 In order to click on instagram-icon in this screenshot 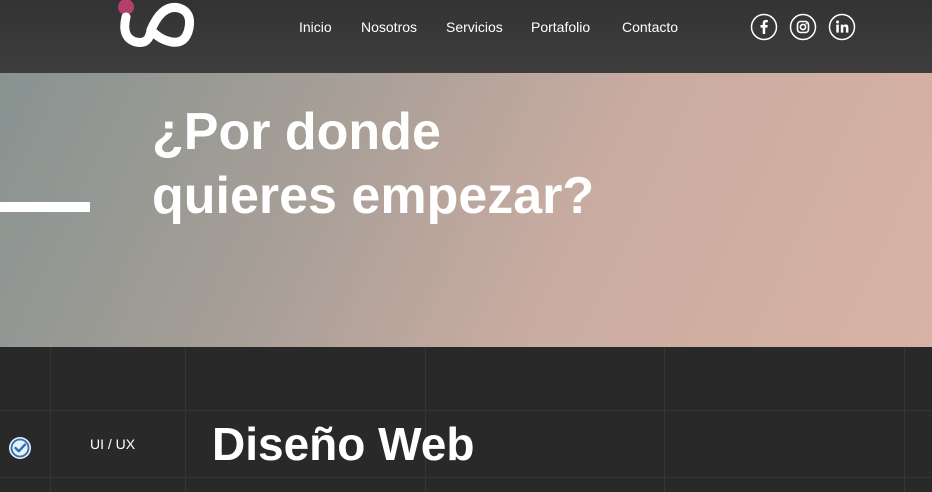, I will do `click(803, 27)`.